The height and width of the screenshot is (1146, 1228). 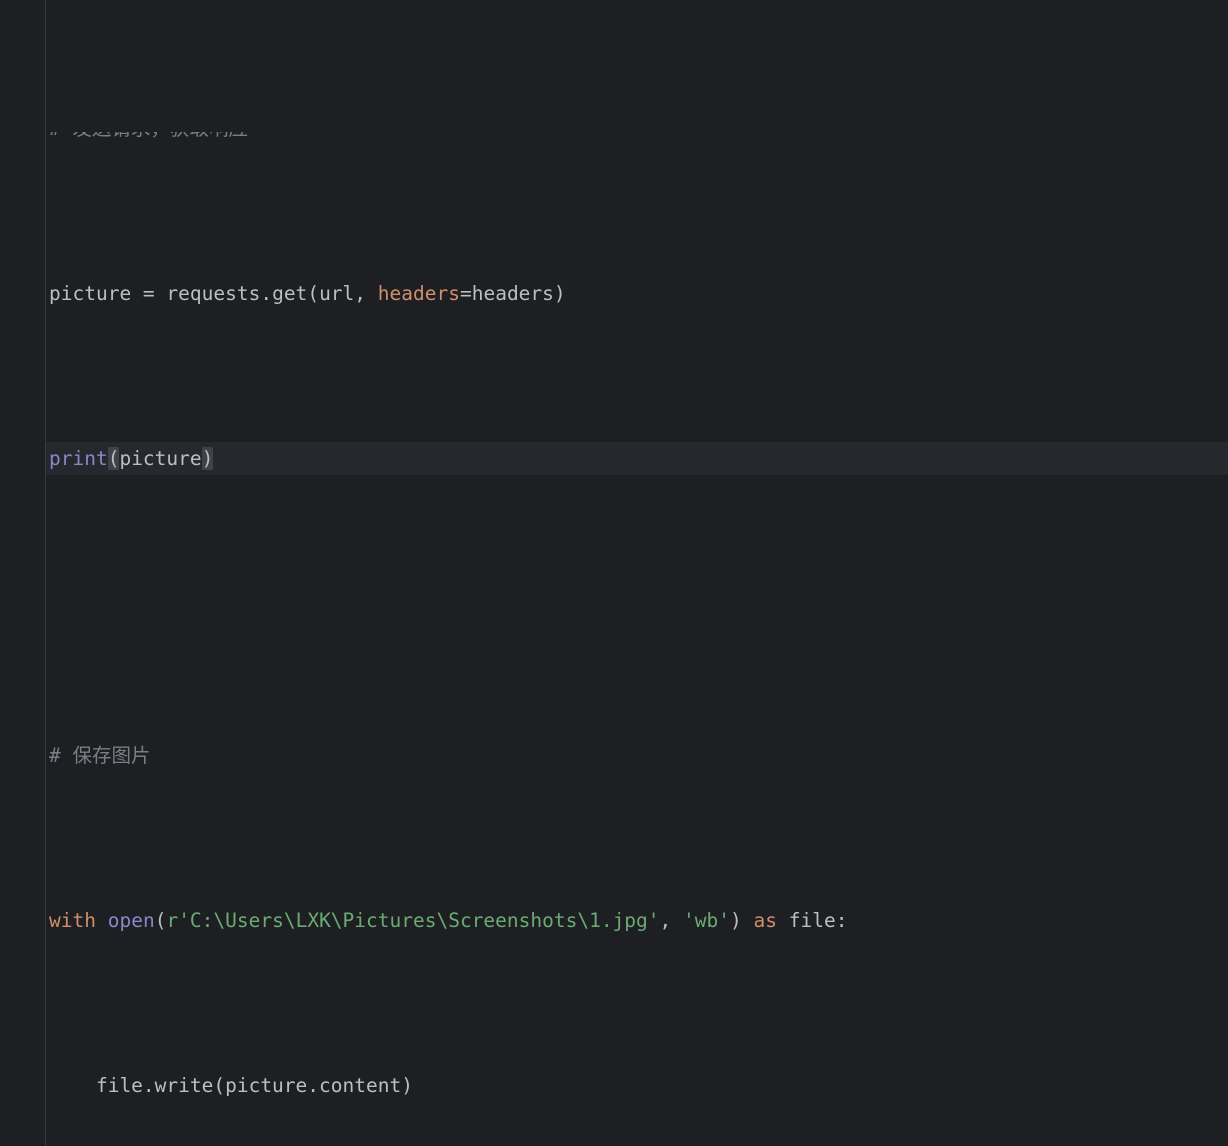 I want to click on token-open-paren-2: (, so click(x=160, y=920).